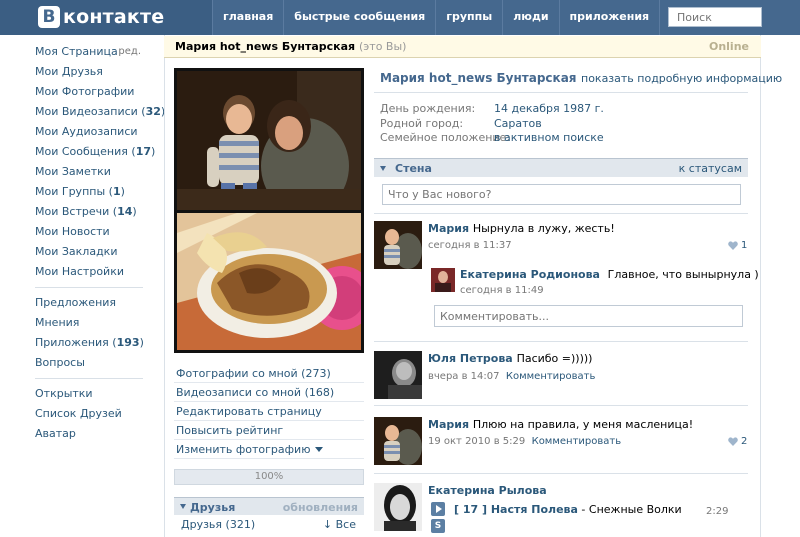 This screenshot has width=800, height=537. I want to click on wall-status-input, so click(561, 194).